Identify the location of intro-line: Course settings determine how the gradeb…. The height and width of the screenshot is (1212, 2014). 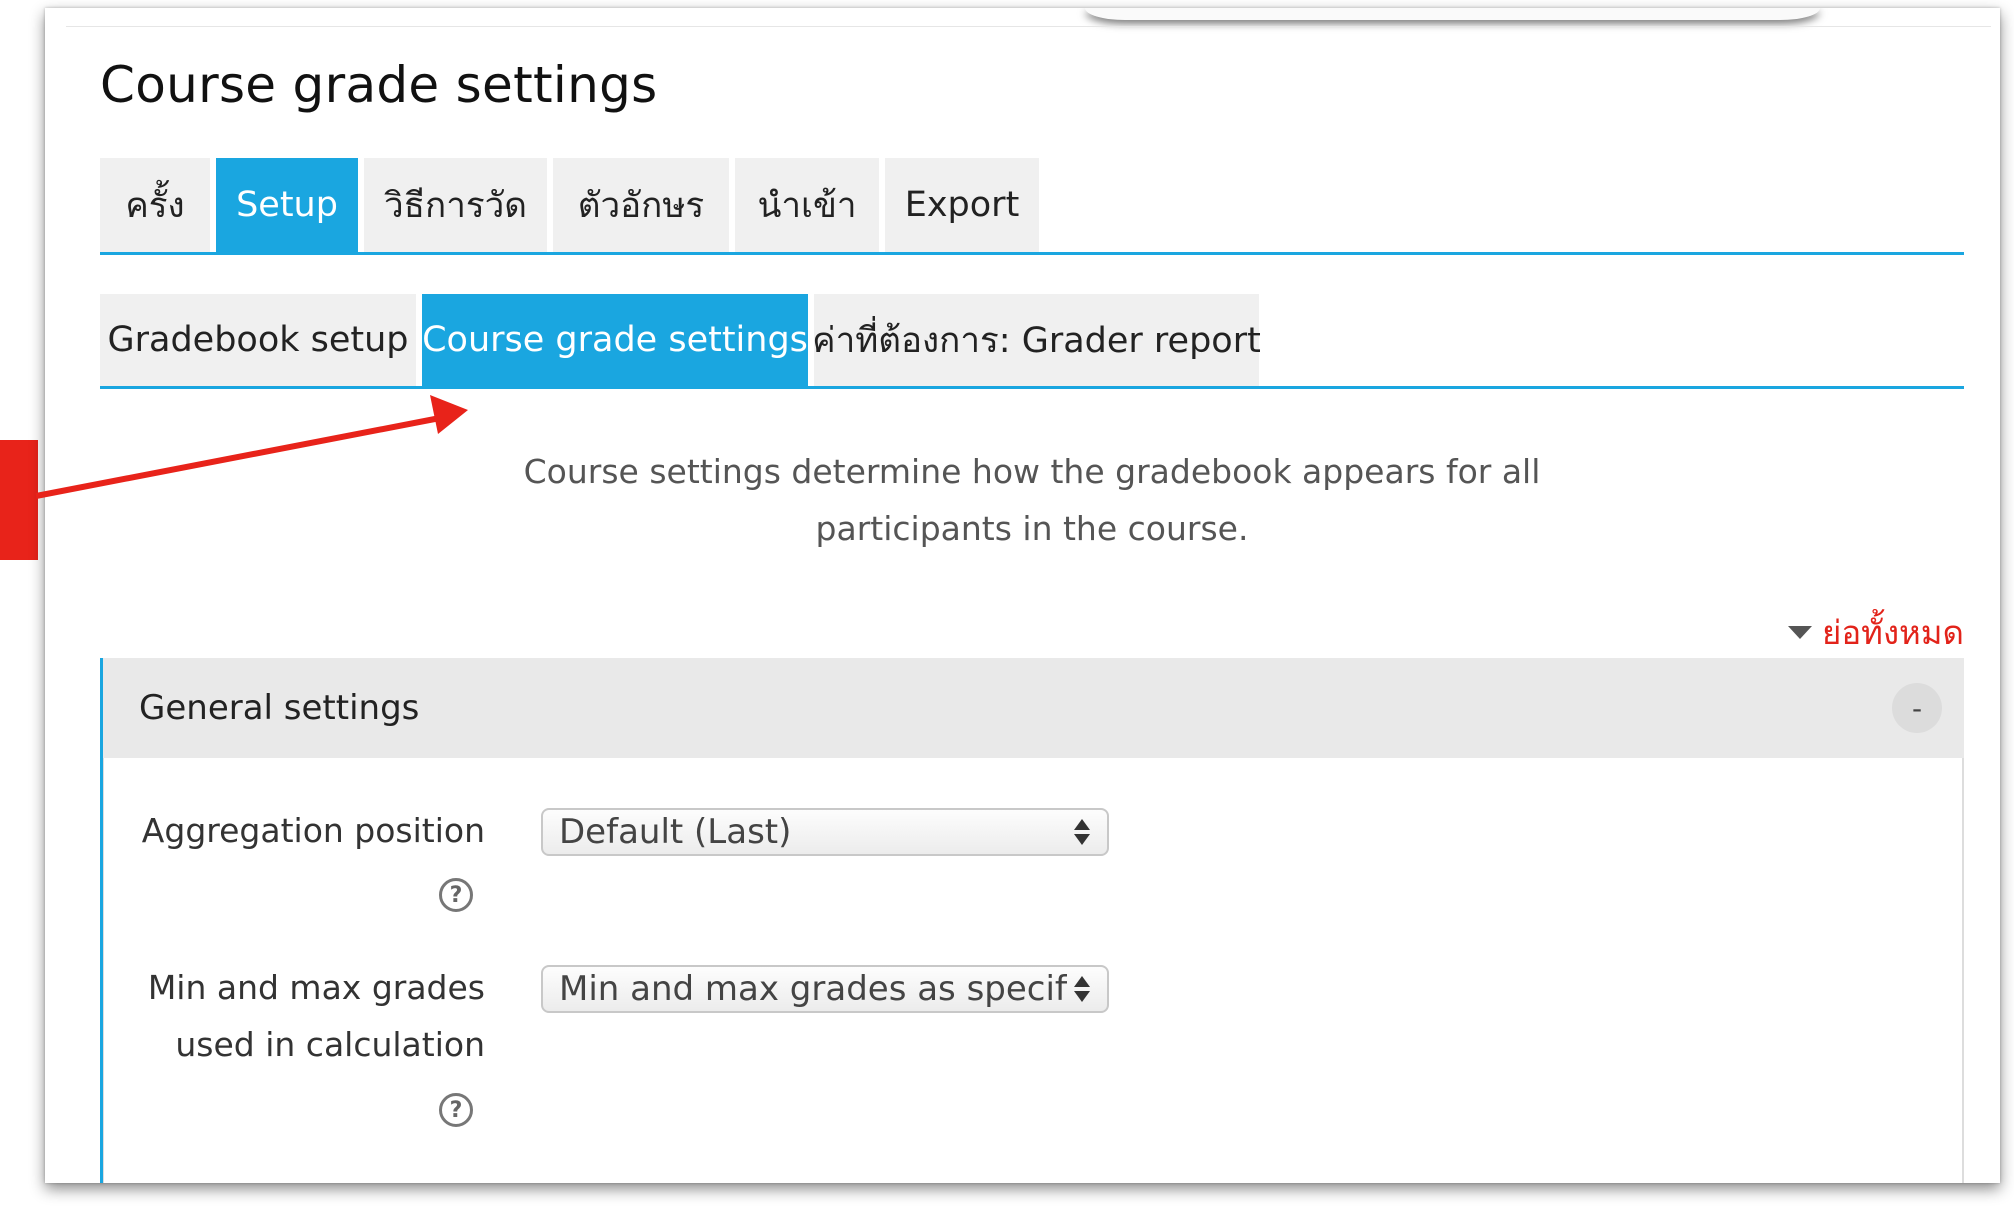
(1032, 471).